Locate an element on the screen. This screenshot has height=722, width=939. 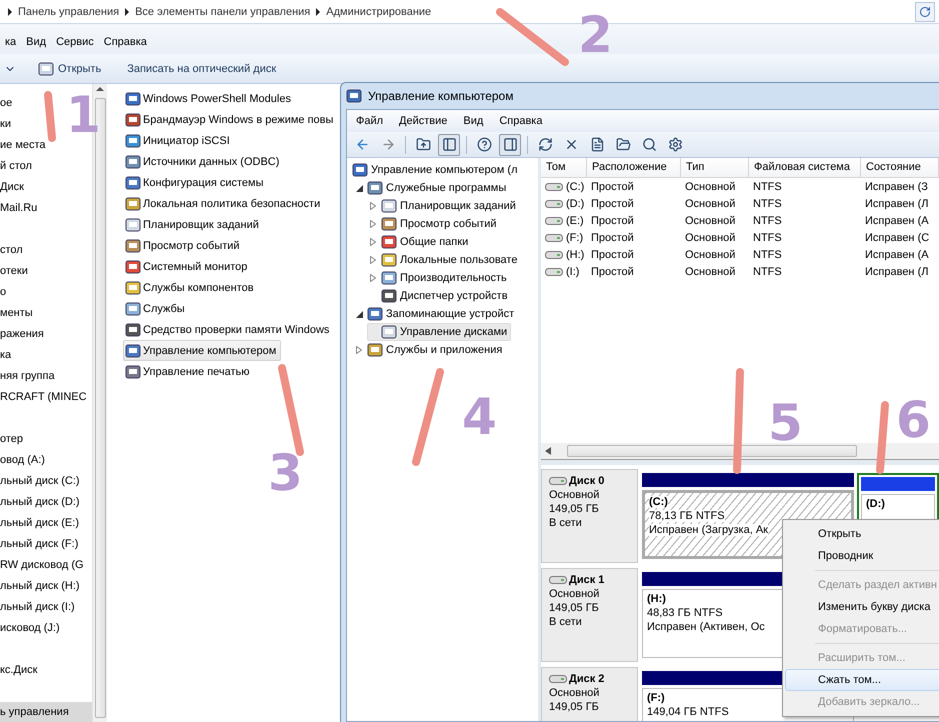
nav-item: льный диск (E:) is located at coordinates (41, 523).